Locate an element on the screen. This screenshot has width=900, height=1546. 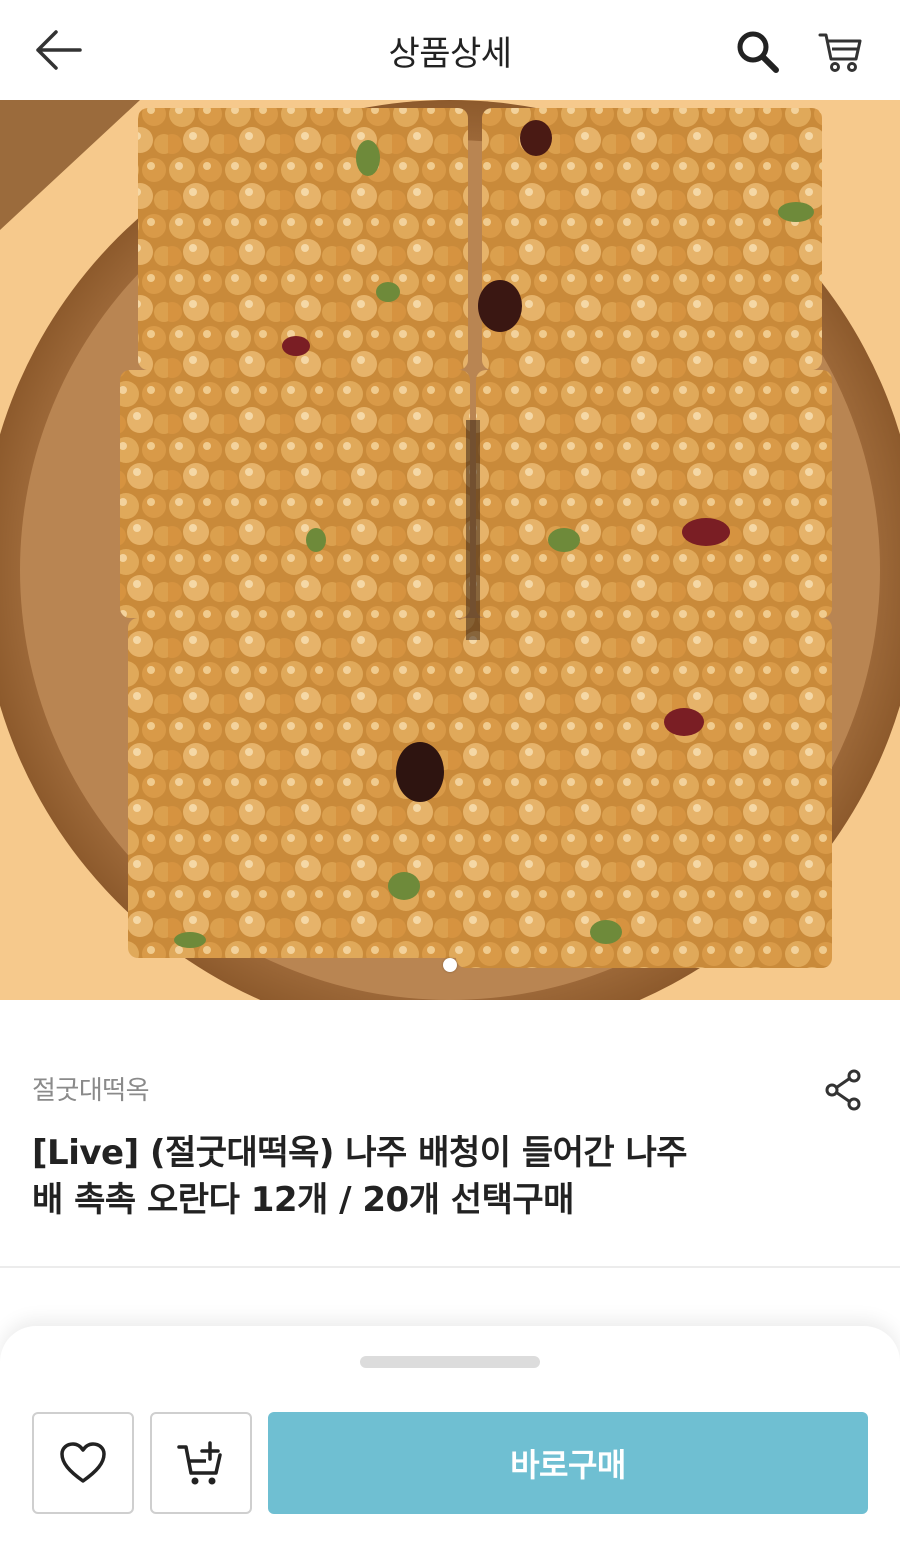
cart-button is located at coordinates (840, 51).